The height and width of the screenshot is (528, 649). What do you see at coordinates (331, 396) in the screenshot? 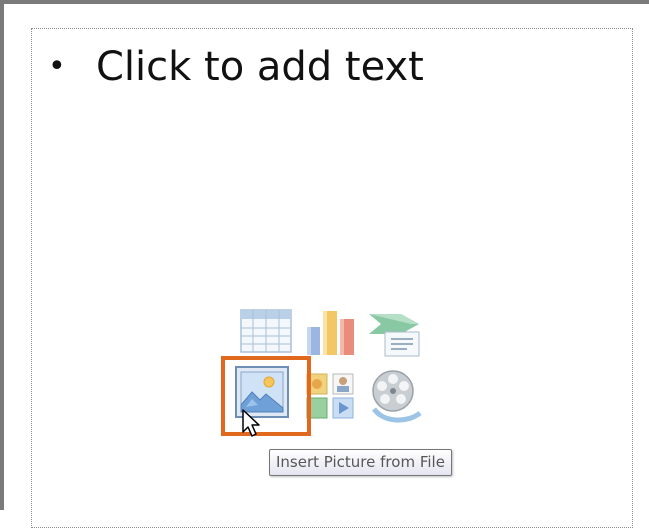
I see `insert-clip-art-icon` at bounding box center [331, 396].